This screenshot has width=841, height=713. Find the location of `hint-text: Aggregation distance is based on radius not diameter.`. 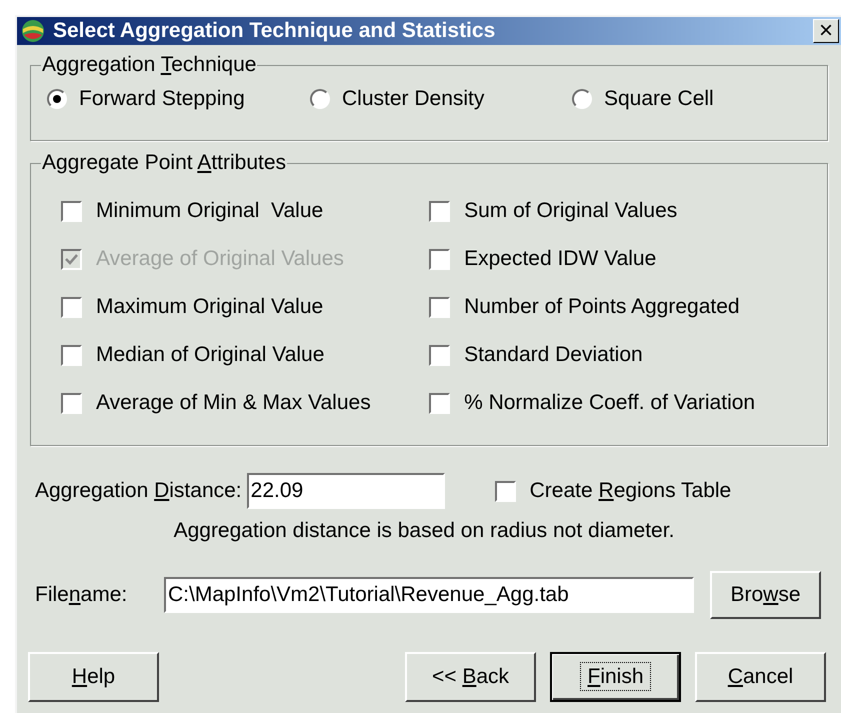

hint-text: Aggregation distance is based on radius not diameter. is located at coordinates (424, 531).